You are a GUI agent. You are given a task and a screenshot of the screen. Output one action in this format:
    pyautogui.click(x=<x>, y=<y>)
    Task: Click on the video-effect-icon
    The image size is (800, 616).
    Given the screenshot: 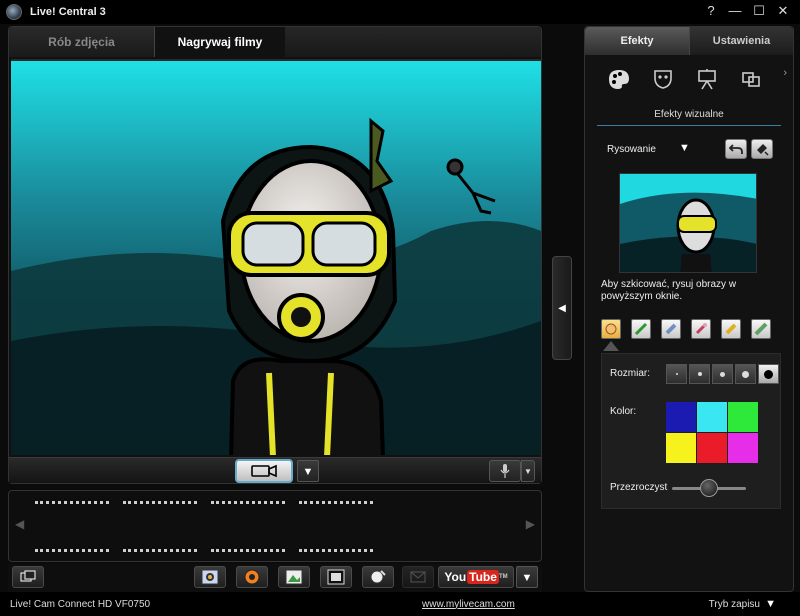 What is the action you would take?
    pyautogui.click(x=378, y=577)
    